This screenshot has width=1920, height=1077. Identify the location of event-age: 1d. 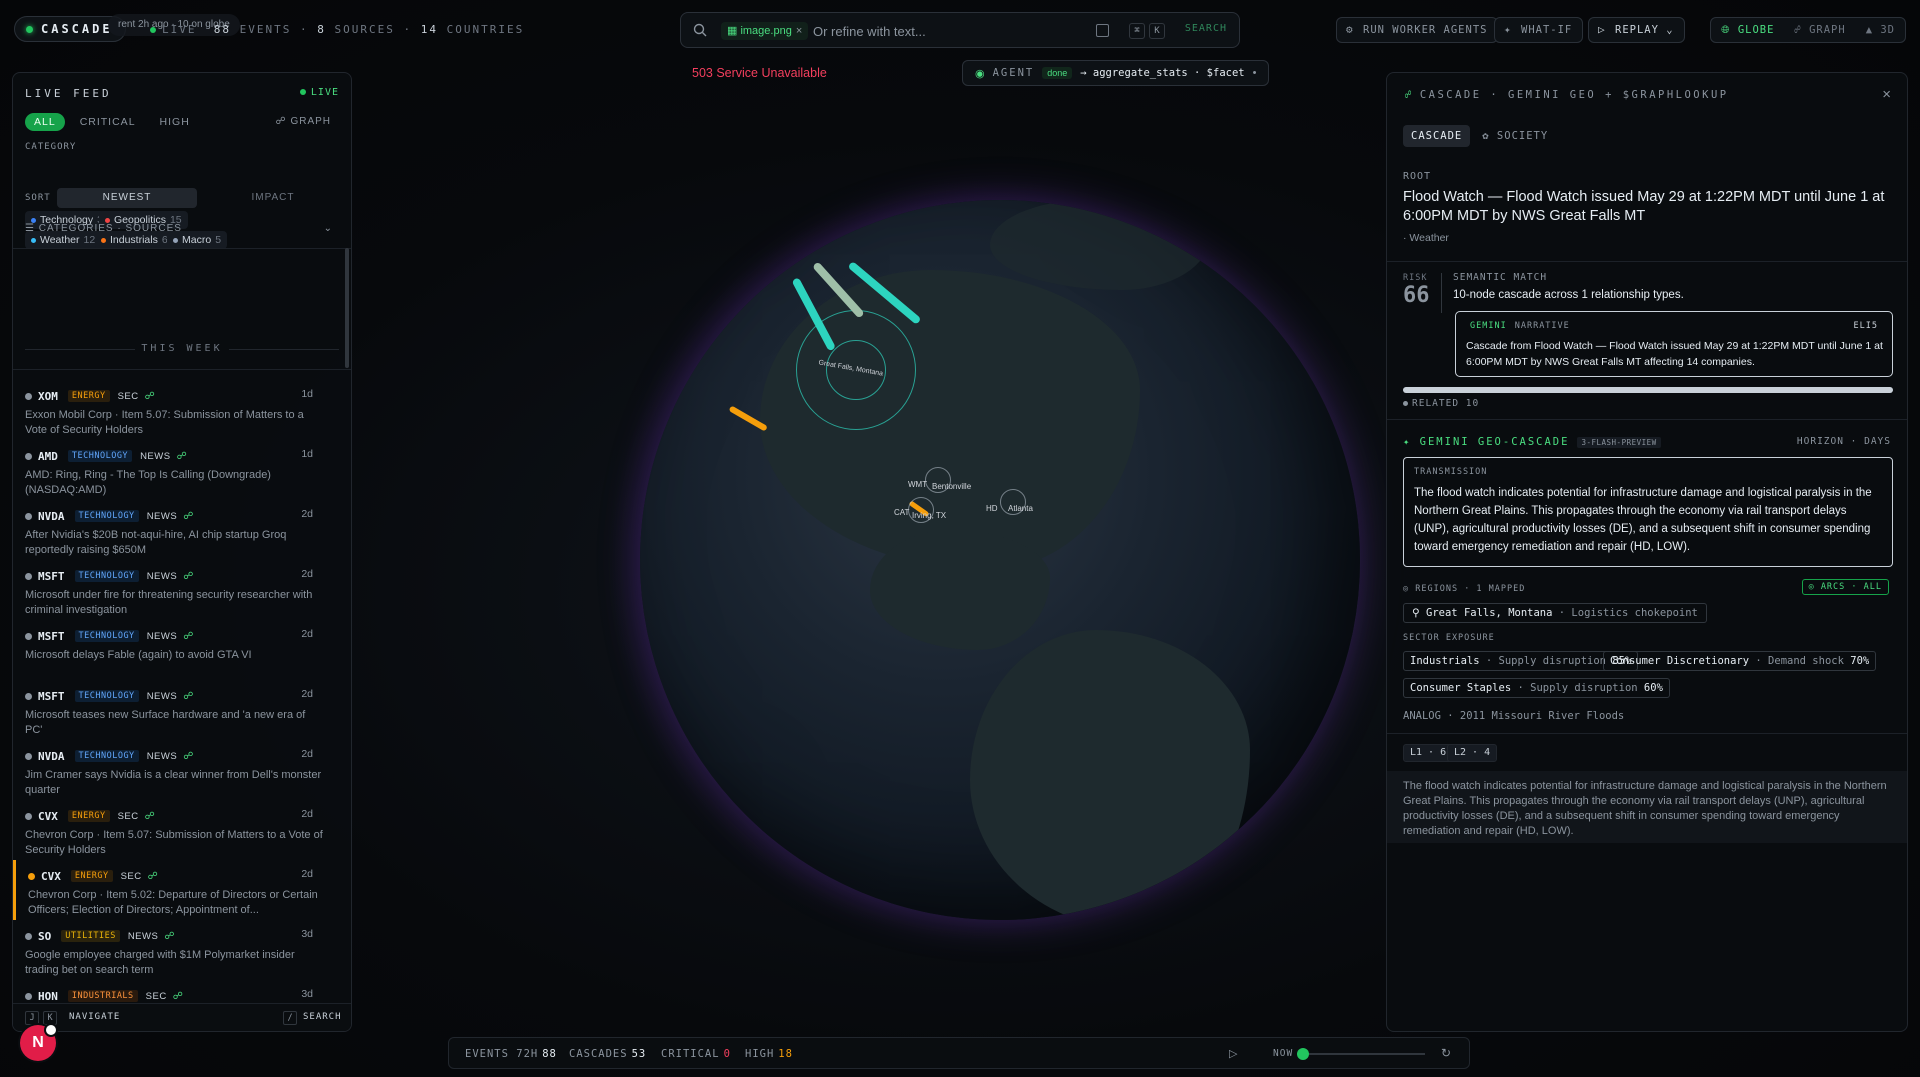
(307, 394).